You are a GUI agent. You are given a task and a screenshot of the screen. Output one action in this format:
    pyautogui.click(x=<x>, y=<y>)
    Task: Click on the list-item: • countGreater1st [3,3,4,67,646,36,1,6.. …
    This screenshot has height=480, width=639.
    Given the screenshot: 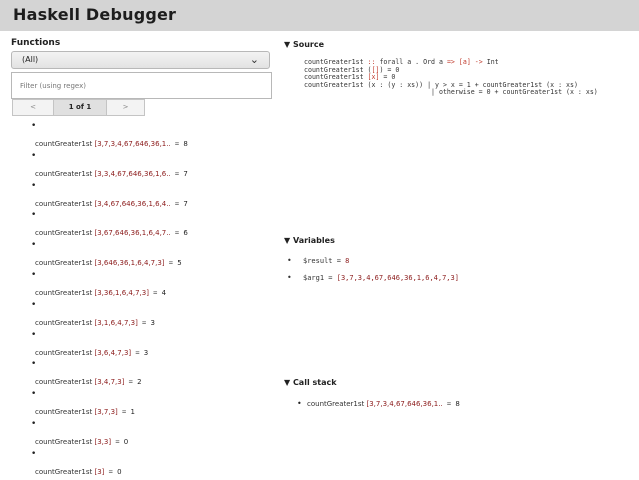 What is the action you would take?
    pyautogui.click(x=141, y=166)
    